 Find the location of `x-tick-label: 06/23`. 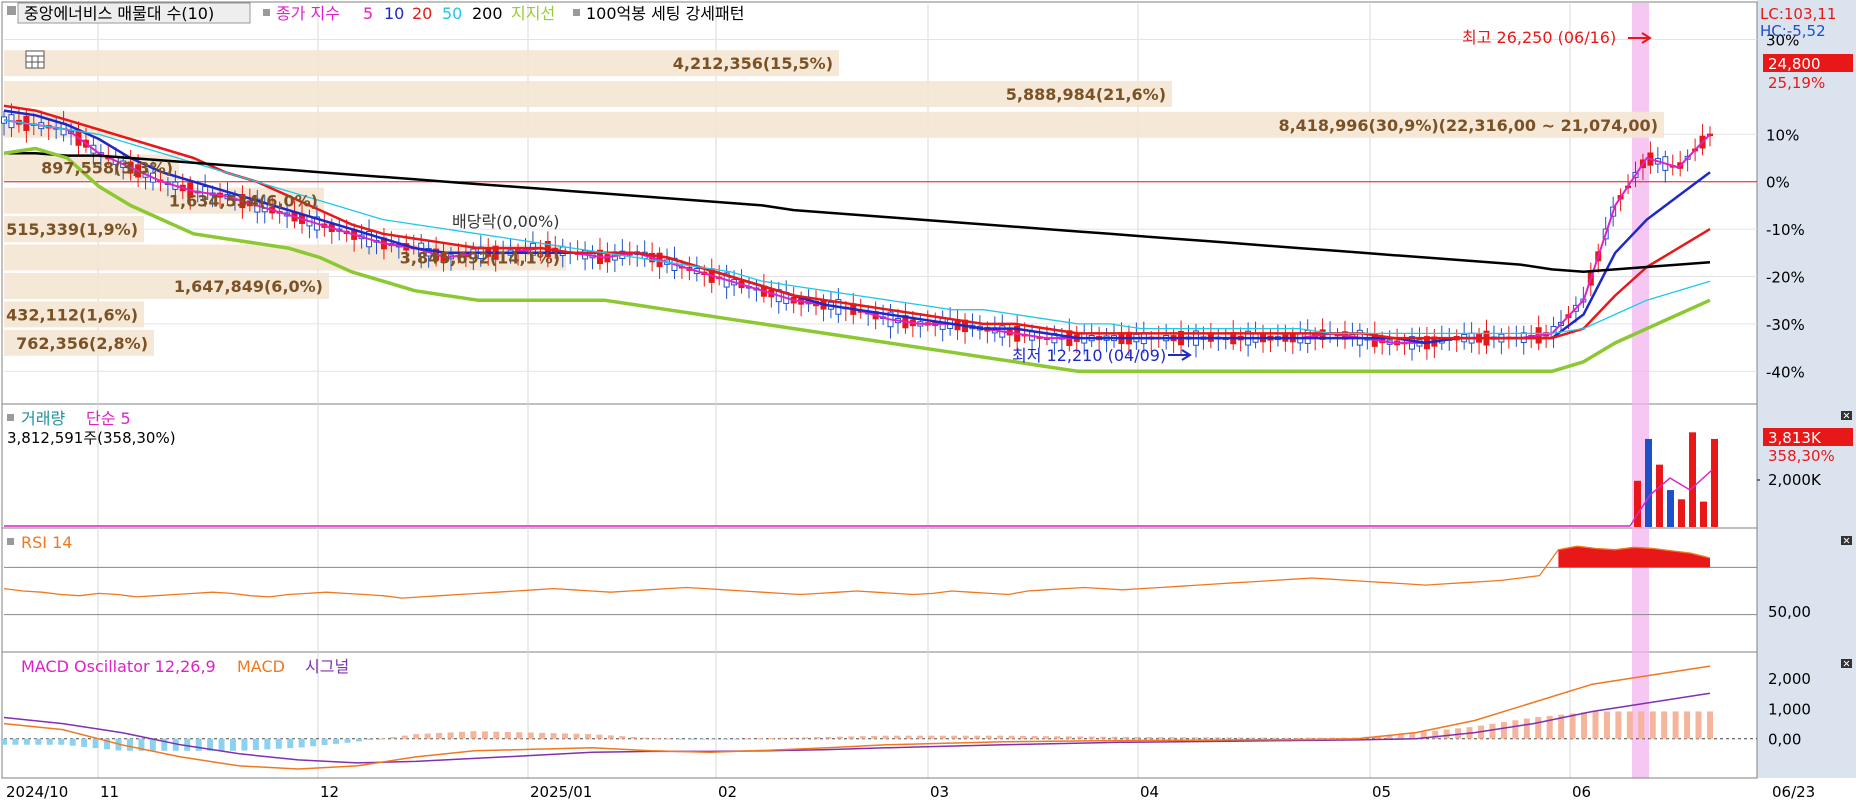

x-tick-label: 06/23 is located at coordinates (1793, 792).